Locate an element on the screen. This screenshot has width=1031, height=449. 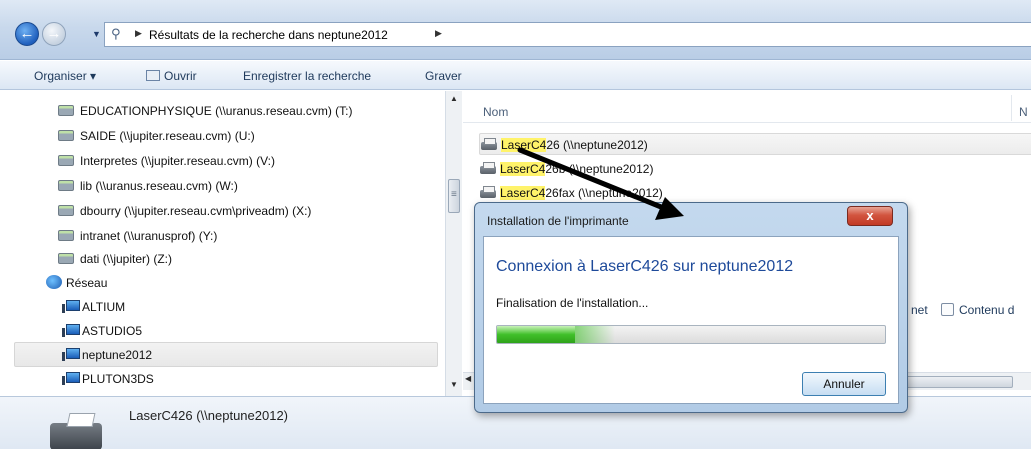
burn-button: Graver is located at coordinates (443, 76).